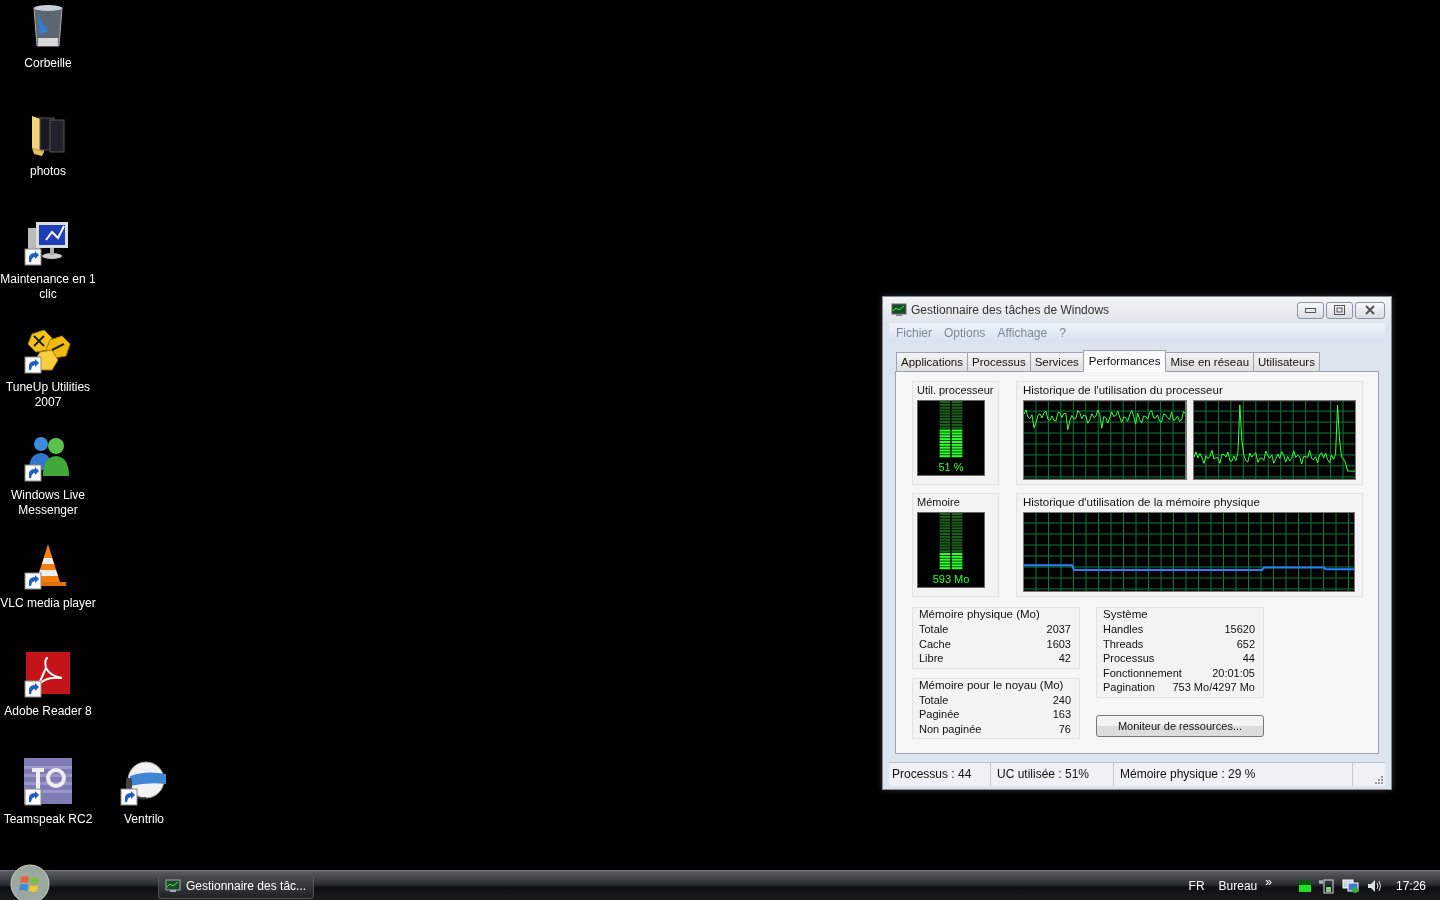  Describe the element at coordinates (48, 782) in the screenshot. I see `striped-tile-icon` at that location.